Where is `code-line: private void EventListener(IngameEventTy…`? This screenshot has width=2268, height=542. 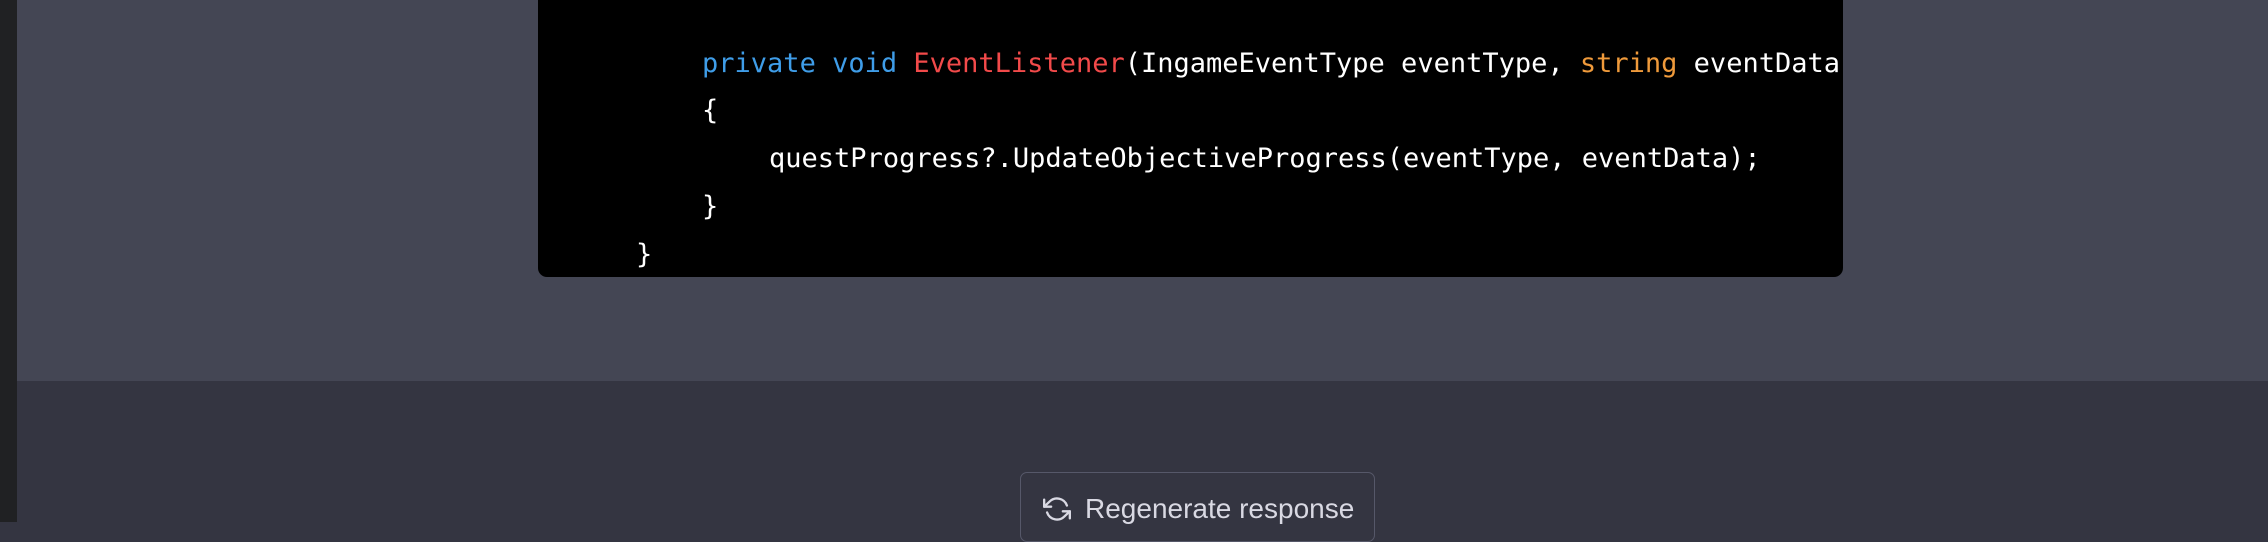 code-line: private void EventListener(IngameEventTy… is located at coordinates (1240, 64).